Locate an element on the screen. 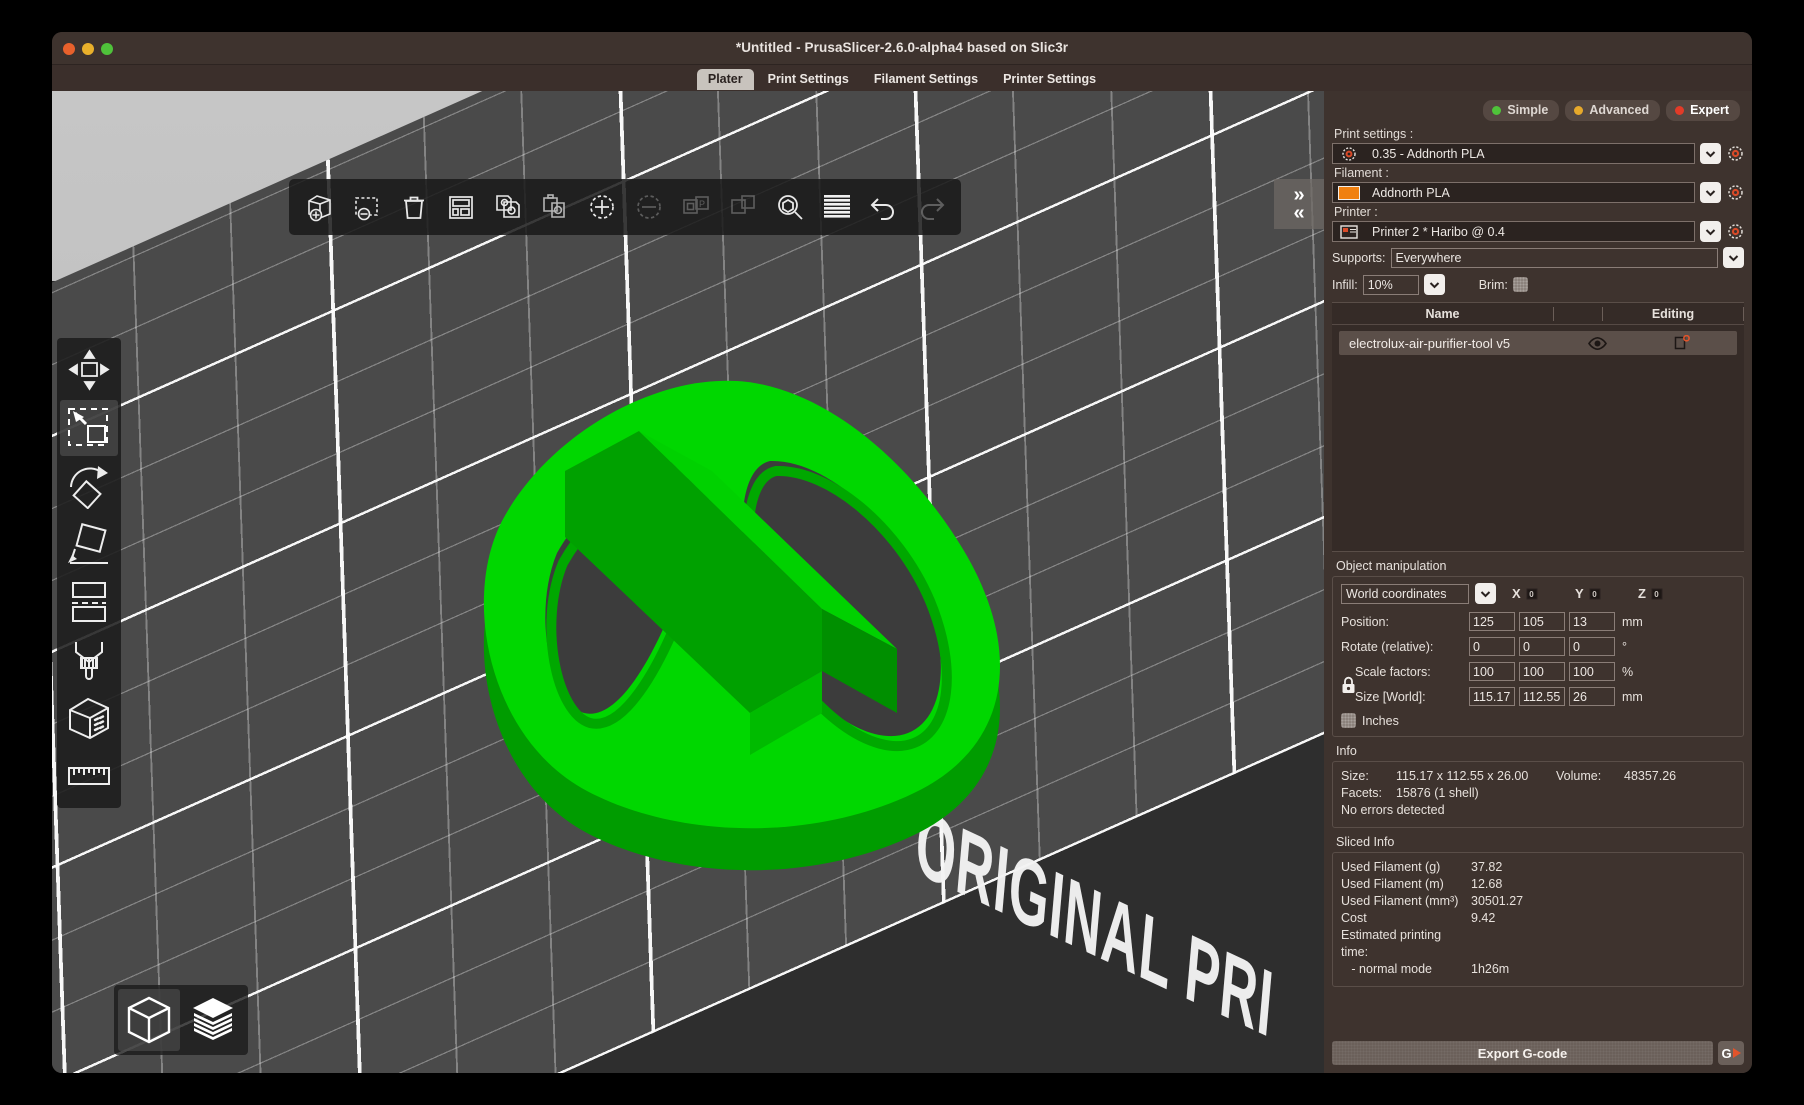  eye-icon is located at coordinates (1597, 343).